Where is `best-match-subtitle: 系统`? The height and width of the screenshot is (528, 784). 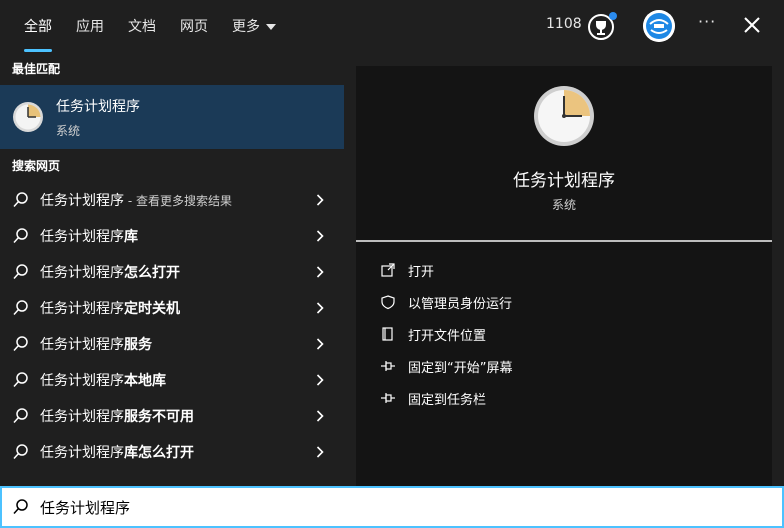 best-match-subtitle: 系统 is located at coordinates (68, 130).